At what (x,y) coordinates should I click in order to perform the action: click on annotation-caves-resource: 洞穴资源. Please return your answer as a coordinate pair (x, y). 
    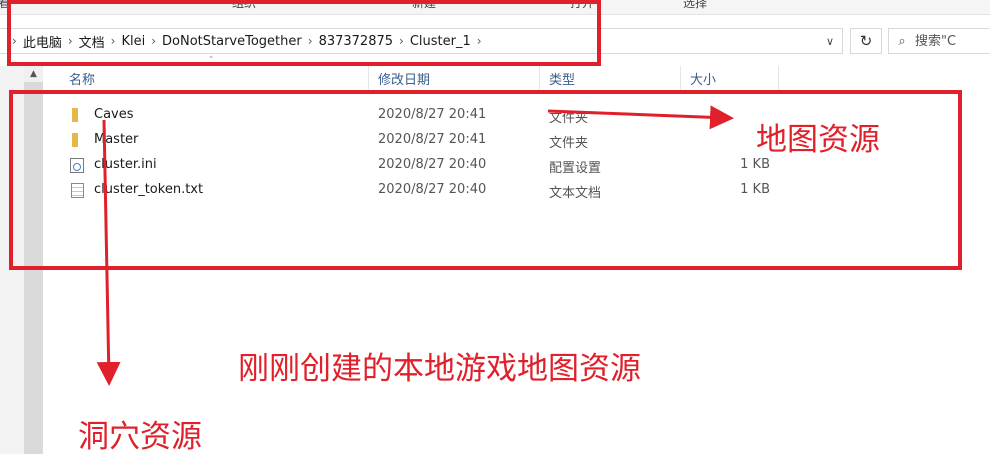
    Looking at the image, I should click on (140, 437).